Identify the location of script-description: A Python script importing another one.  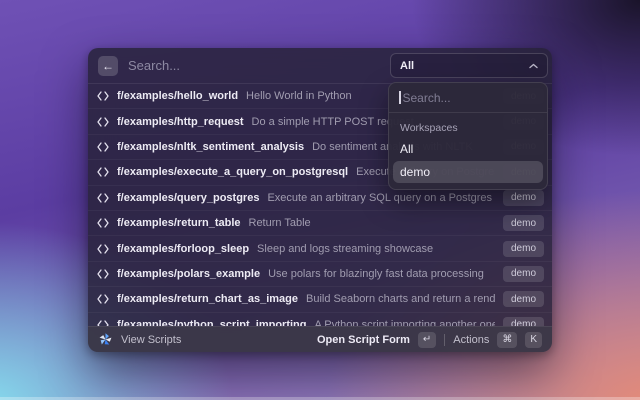
(404, 322).